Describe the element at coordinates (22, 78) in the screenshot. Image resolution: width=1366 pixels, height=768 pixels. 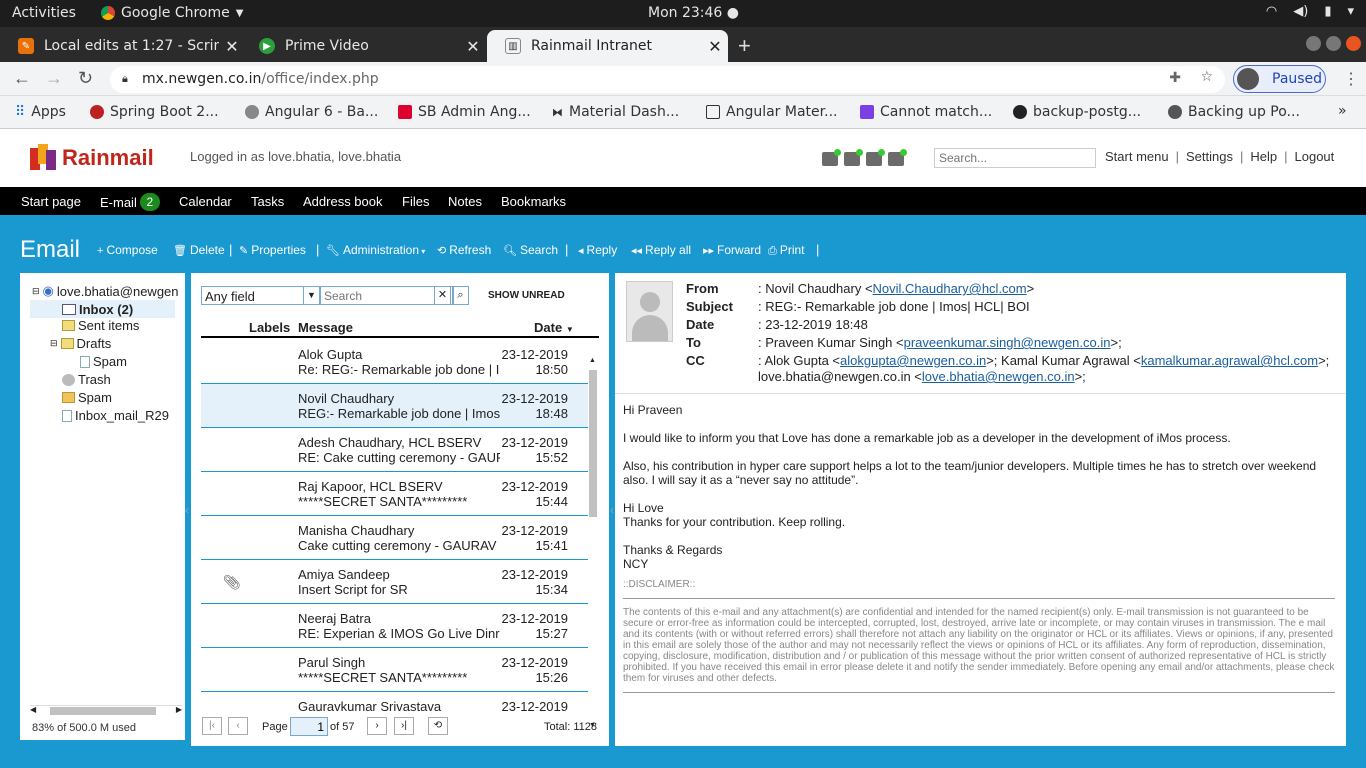
I see `back-button: ←` at that location.